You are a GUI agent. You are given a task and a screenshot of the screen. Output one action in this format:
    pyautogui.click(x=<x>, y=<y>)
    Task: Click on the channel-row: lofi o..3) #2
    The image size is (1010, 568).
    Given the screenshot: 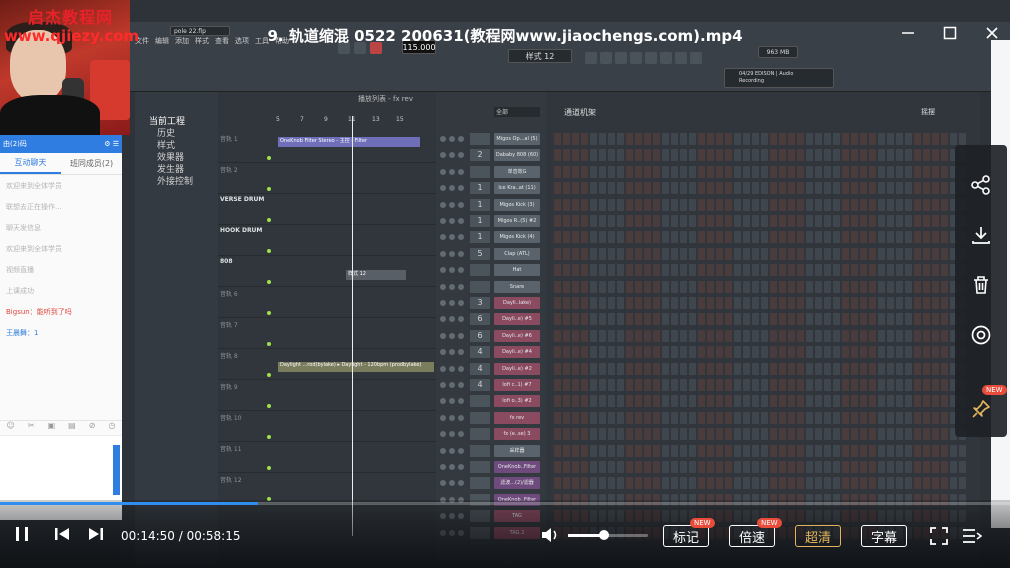 What is the action you would take?
    pyautogui.click(x=491, y=401)
    